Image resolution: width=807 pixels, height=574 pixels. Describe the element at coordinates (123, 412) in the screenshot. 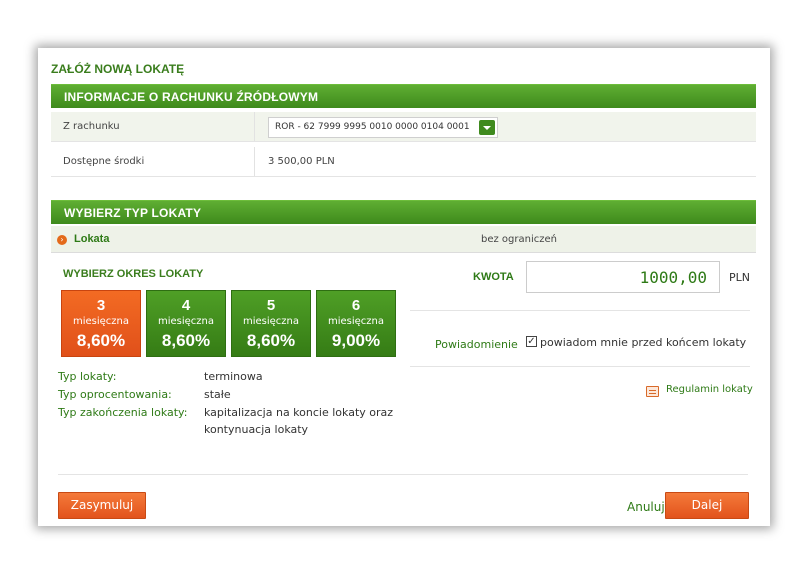

I see `ending-label: Typ zakończenia lokaty:` at that location.